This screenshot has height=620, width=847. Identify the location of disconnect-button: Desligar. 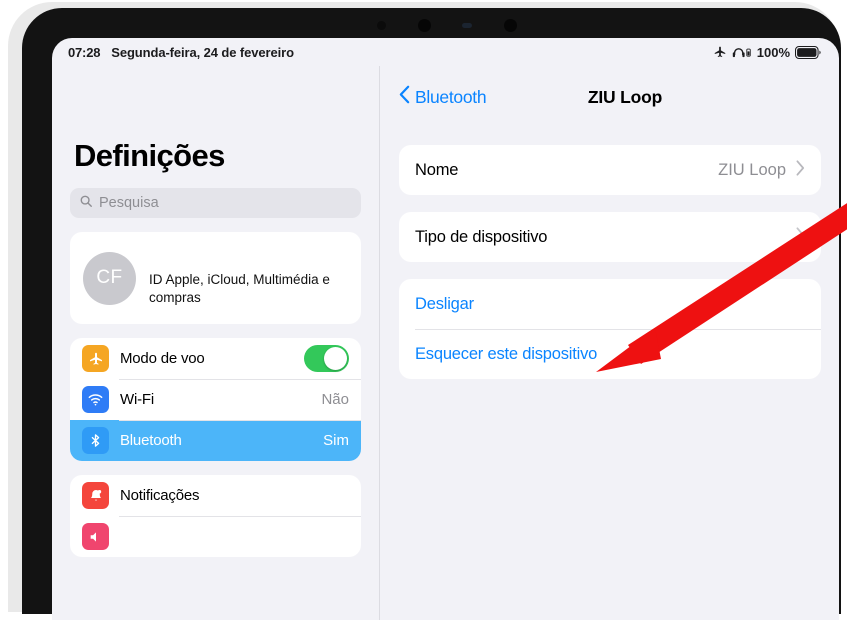
(610, 304).